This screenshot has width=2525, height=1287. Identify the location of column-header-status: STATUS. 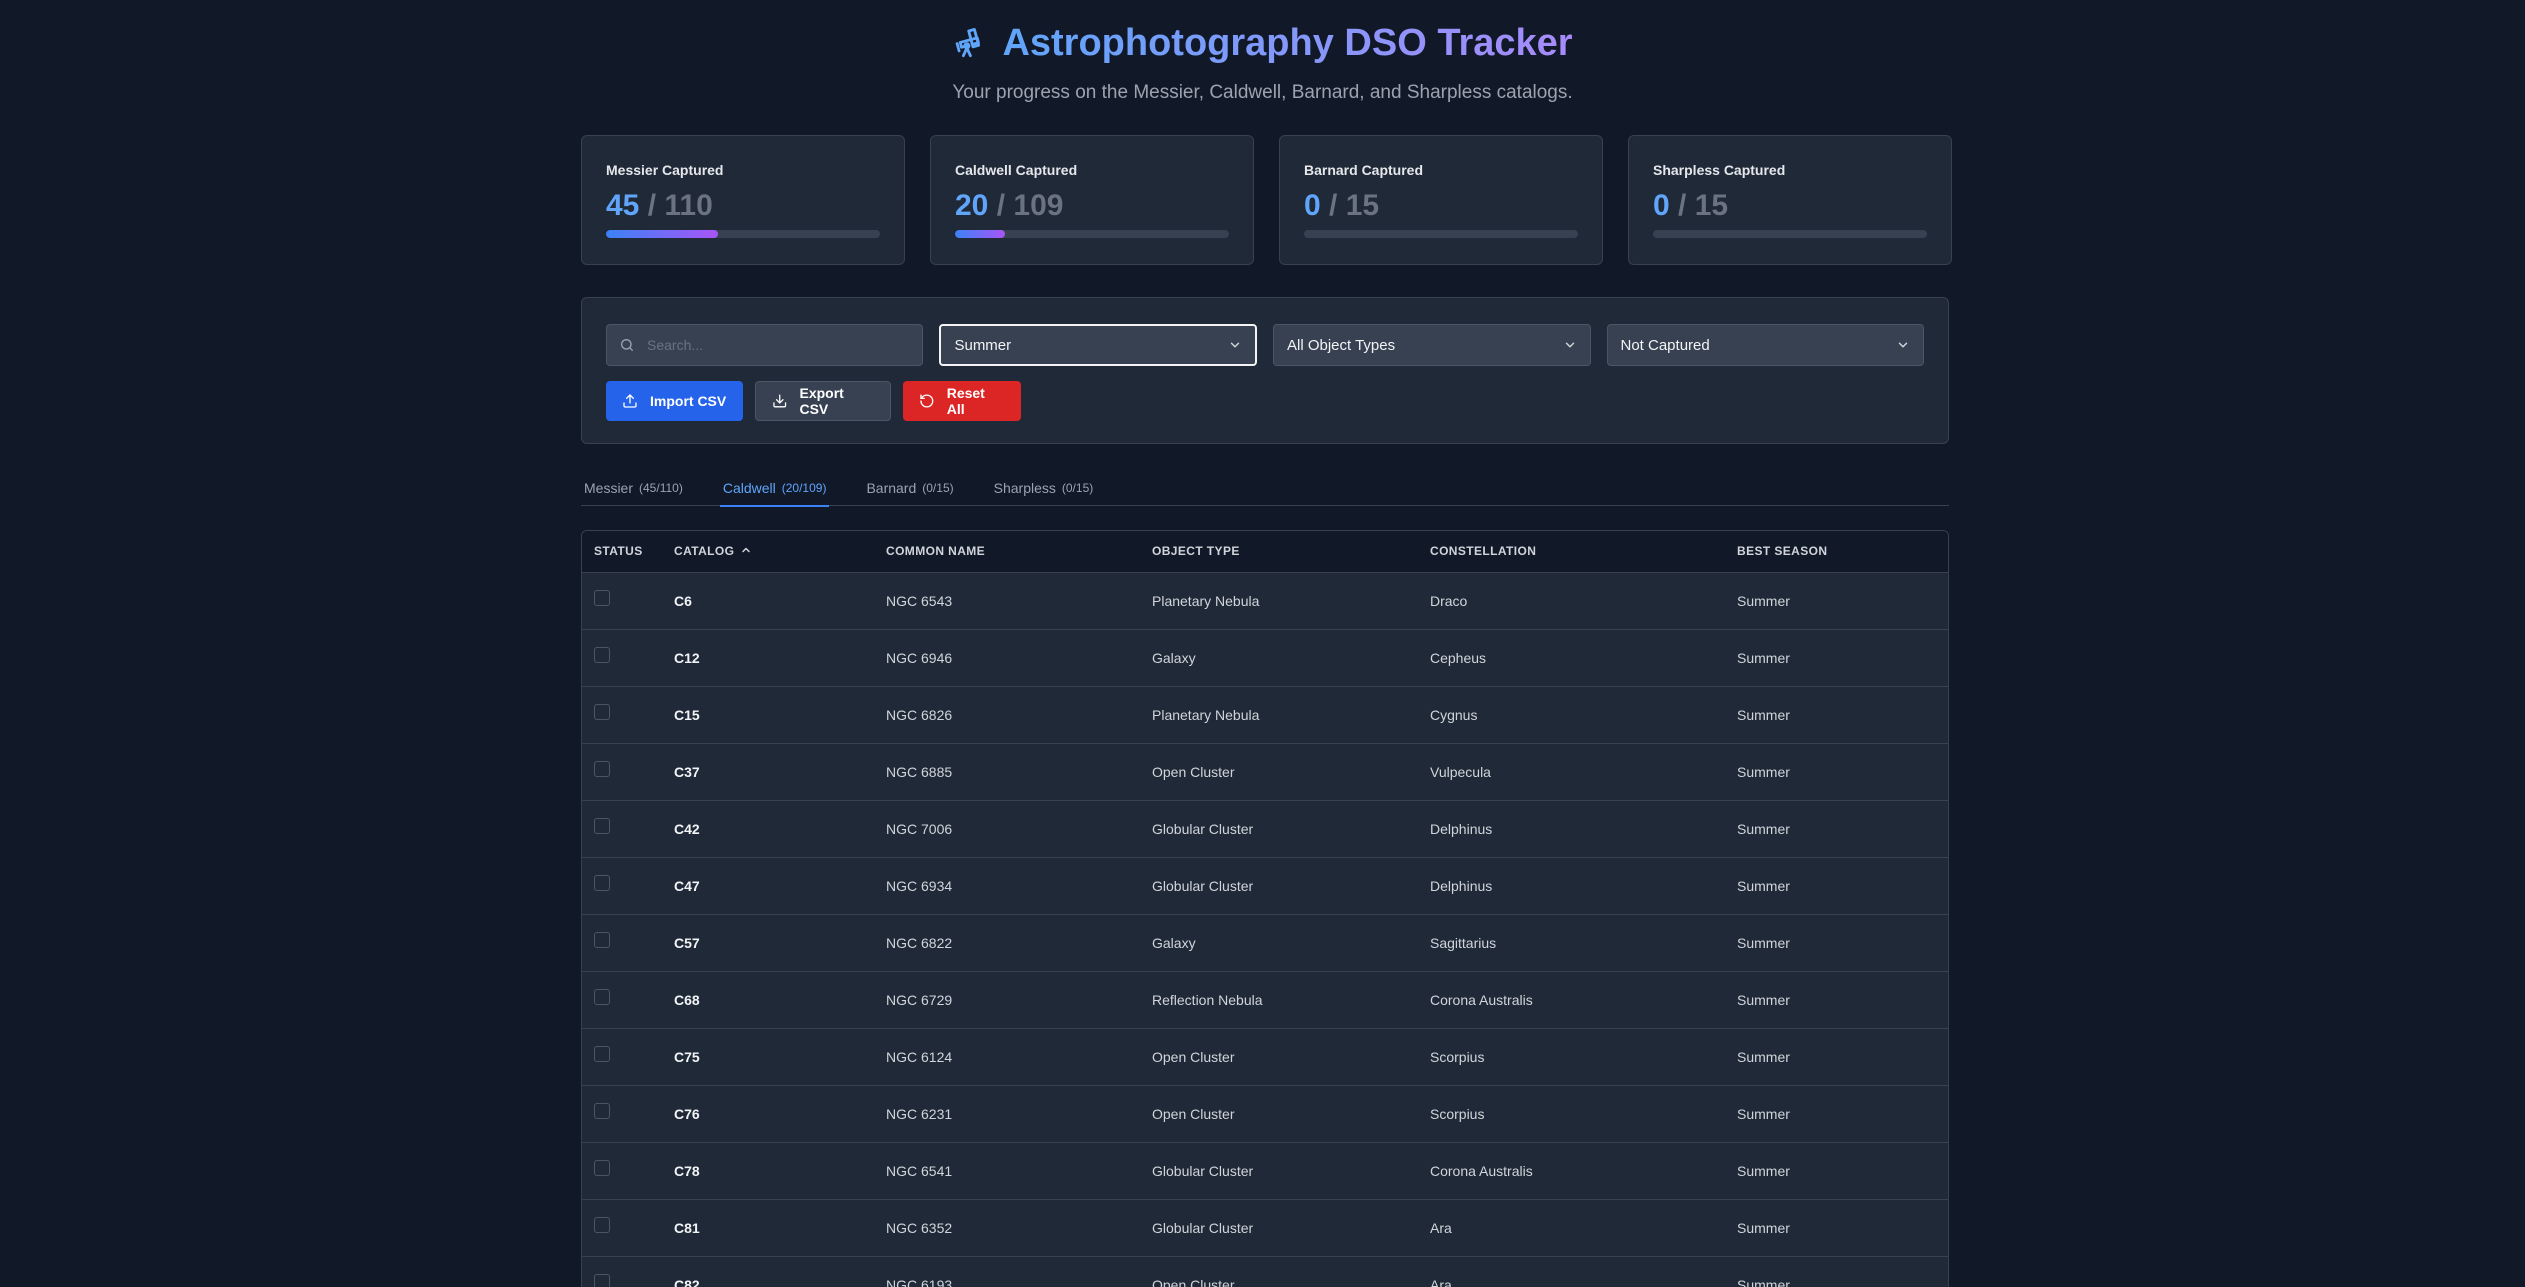
(622, 552).